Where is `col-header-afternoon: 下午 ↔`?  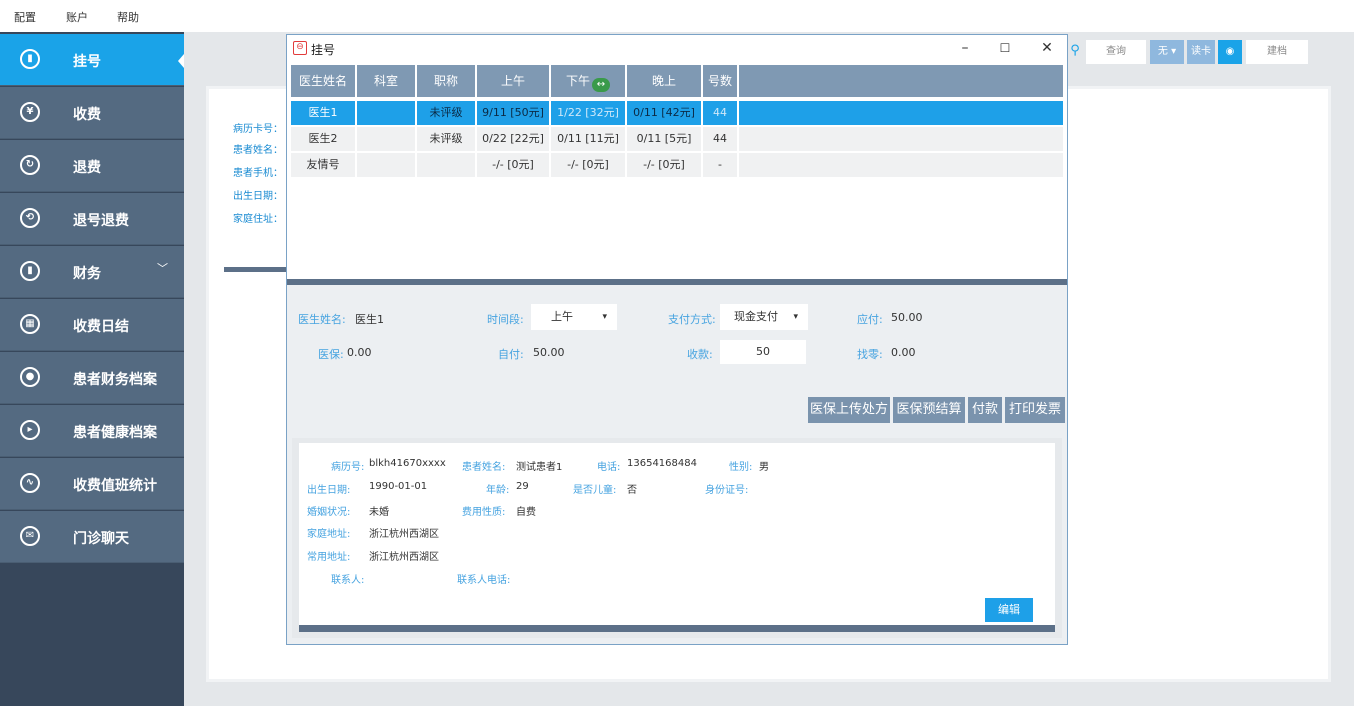 col-header-afternoon: 下午 ↔ is located at coordinates (588, 81).